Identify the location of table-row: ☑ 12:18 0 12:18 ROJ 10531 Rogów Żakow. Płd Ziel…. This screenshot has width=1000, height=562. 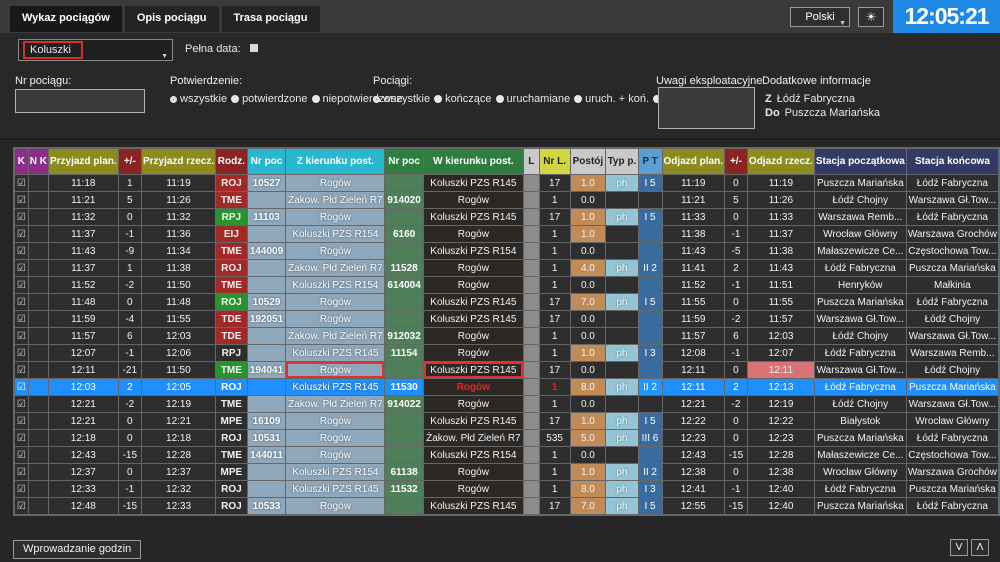
(507, 438).